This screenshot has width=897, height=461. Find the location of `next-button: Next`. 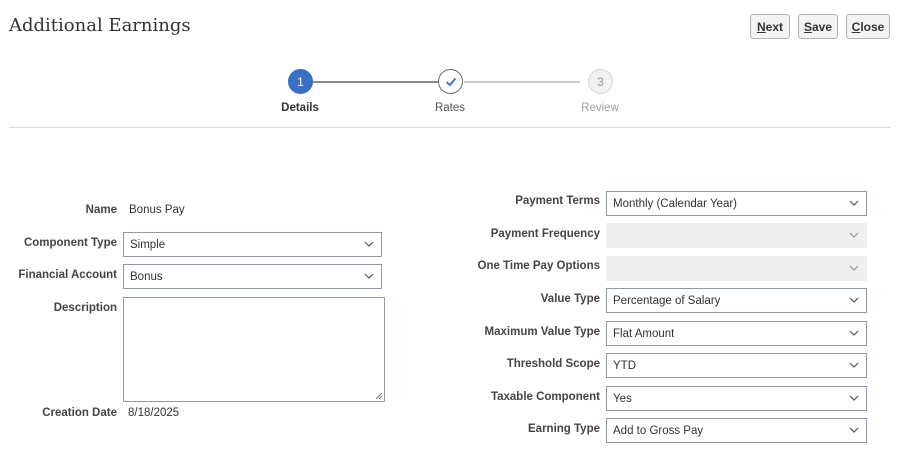

next-button: Next is located at coordinates (770, 26).